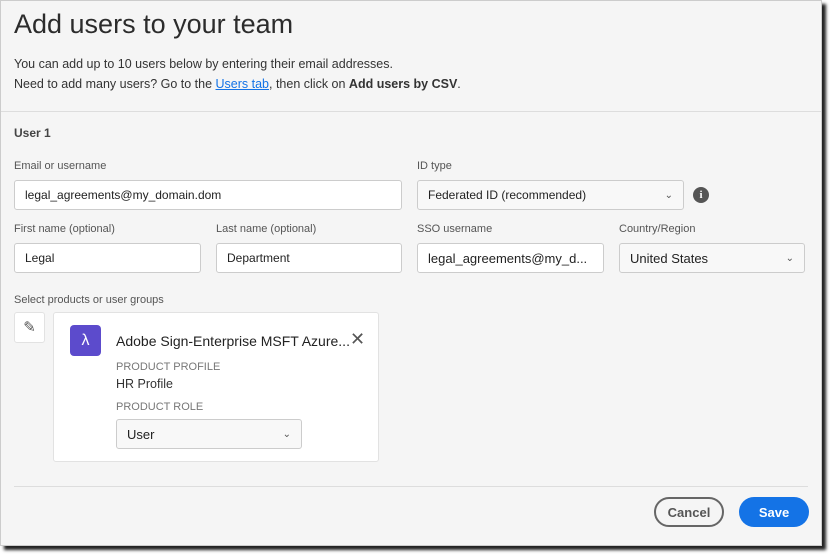  I want to click on page-title: Add users to your team, so click(154, 24).